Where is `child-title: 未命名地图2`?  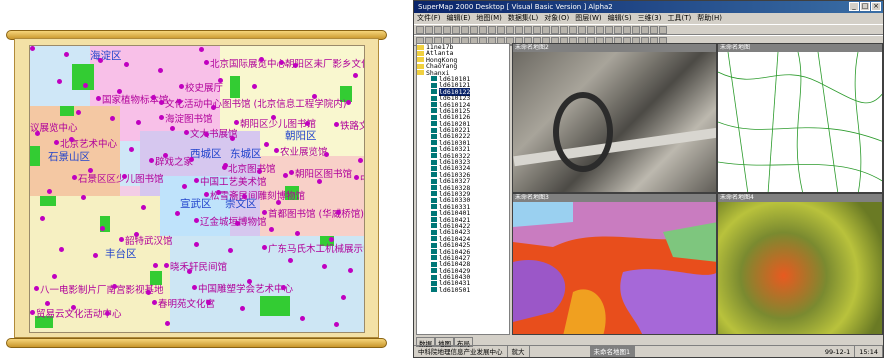
child-title: 未命名地图2 is located at coordinates (614, 48).